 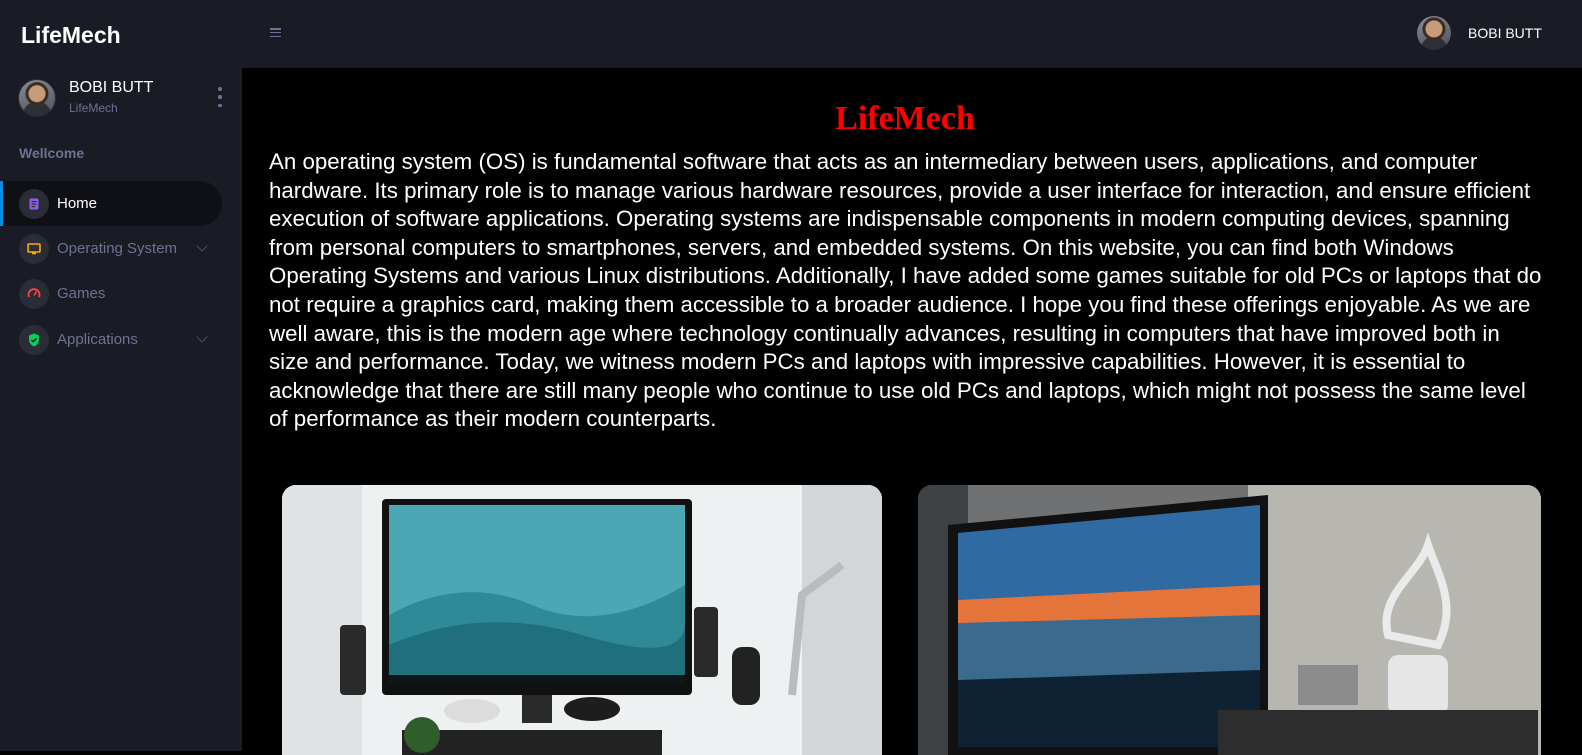 What do you see at coordinates (1229, 620) in the screenshot?
I see `monitor-landscape-image` at bounding box center [1229, 620].